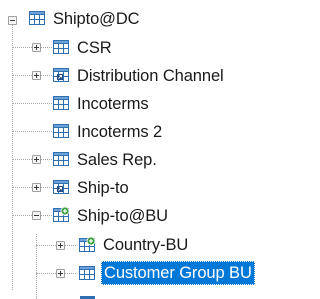  Describe the element at coordinates (122, 216) in the screenshot. I see `tree-node-ship-to-bu: Ship-to@BU` at that location.